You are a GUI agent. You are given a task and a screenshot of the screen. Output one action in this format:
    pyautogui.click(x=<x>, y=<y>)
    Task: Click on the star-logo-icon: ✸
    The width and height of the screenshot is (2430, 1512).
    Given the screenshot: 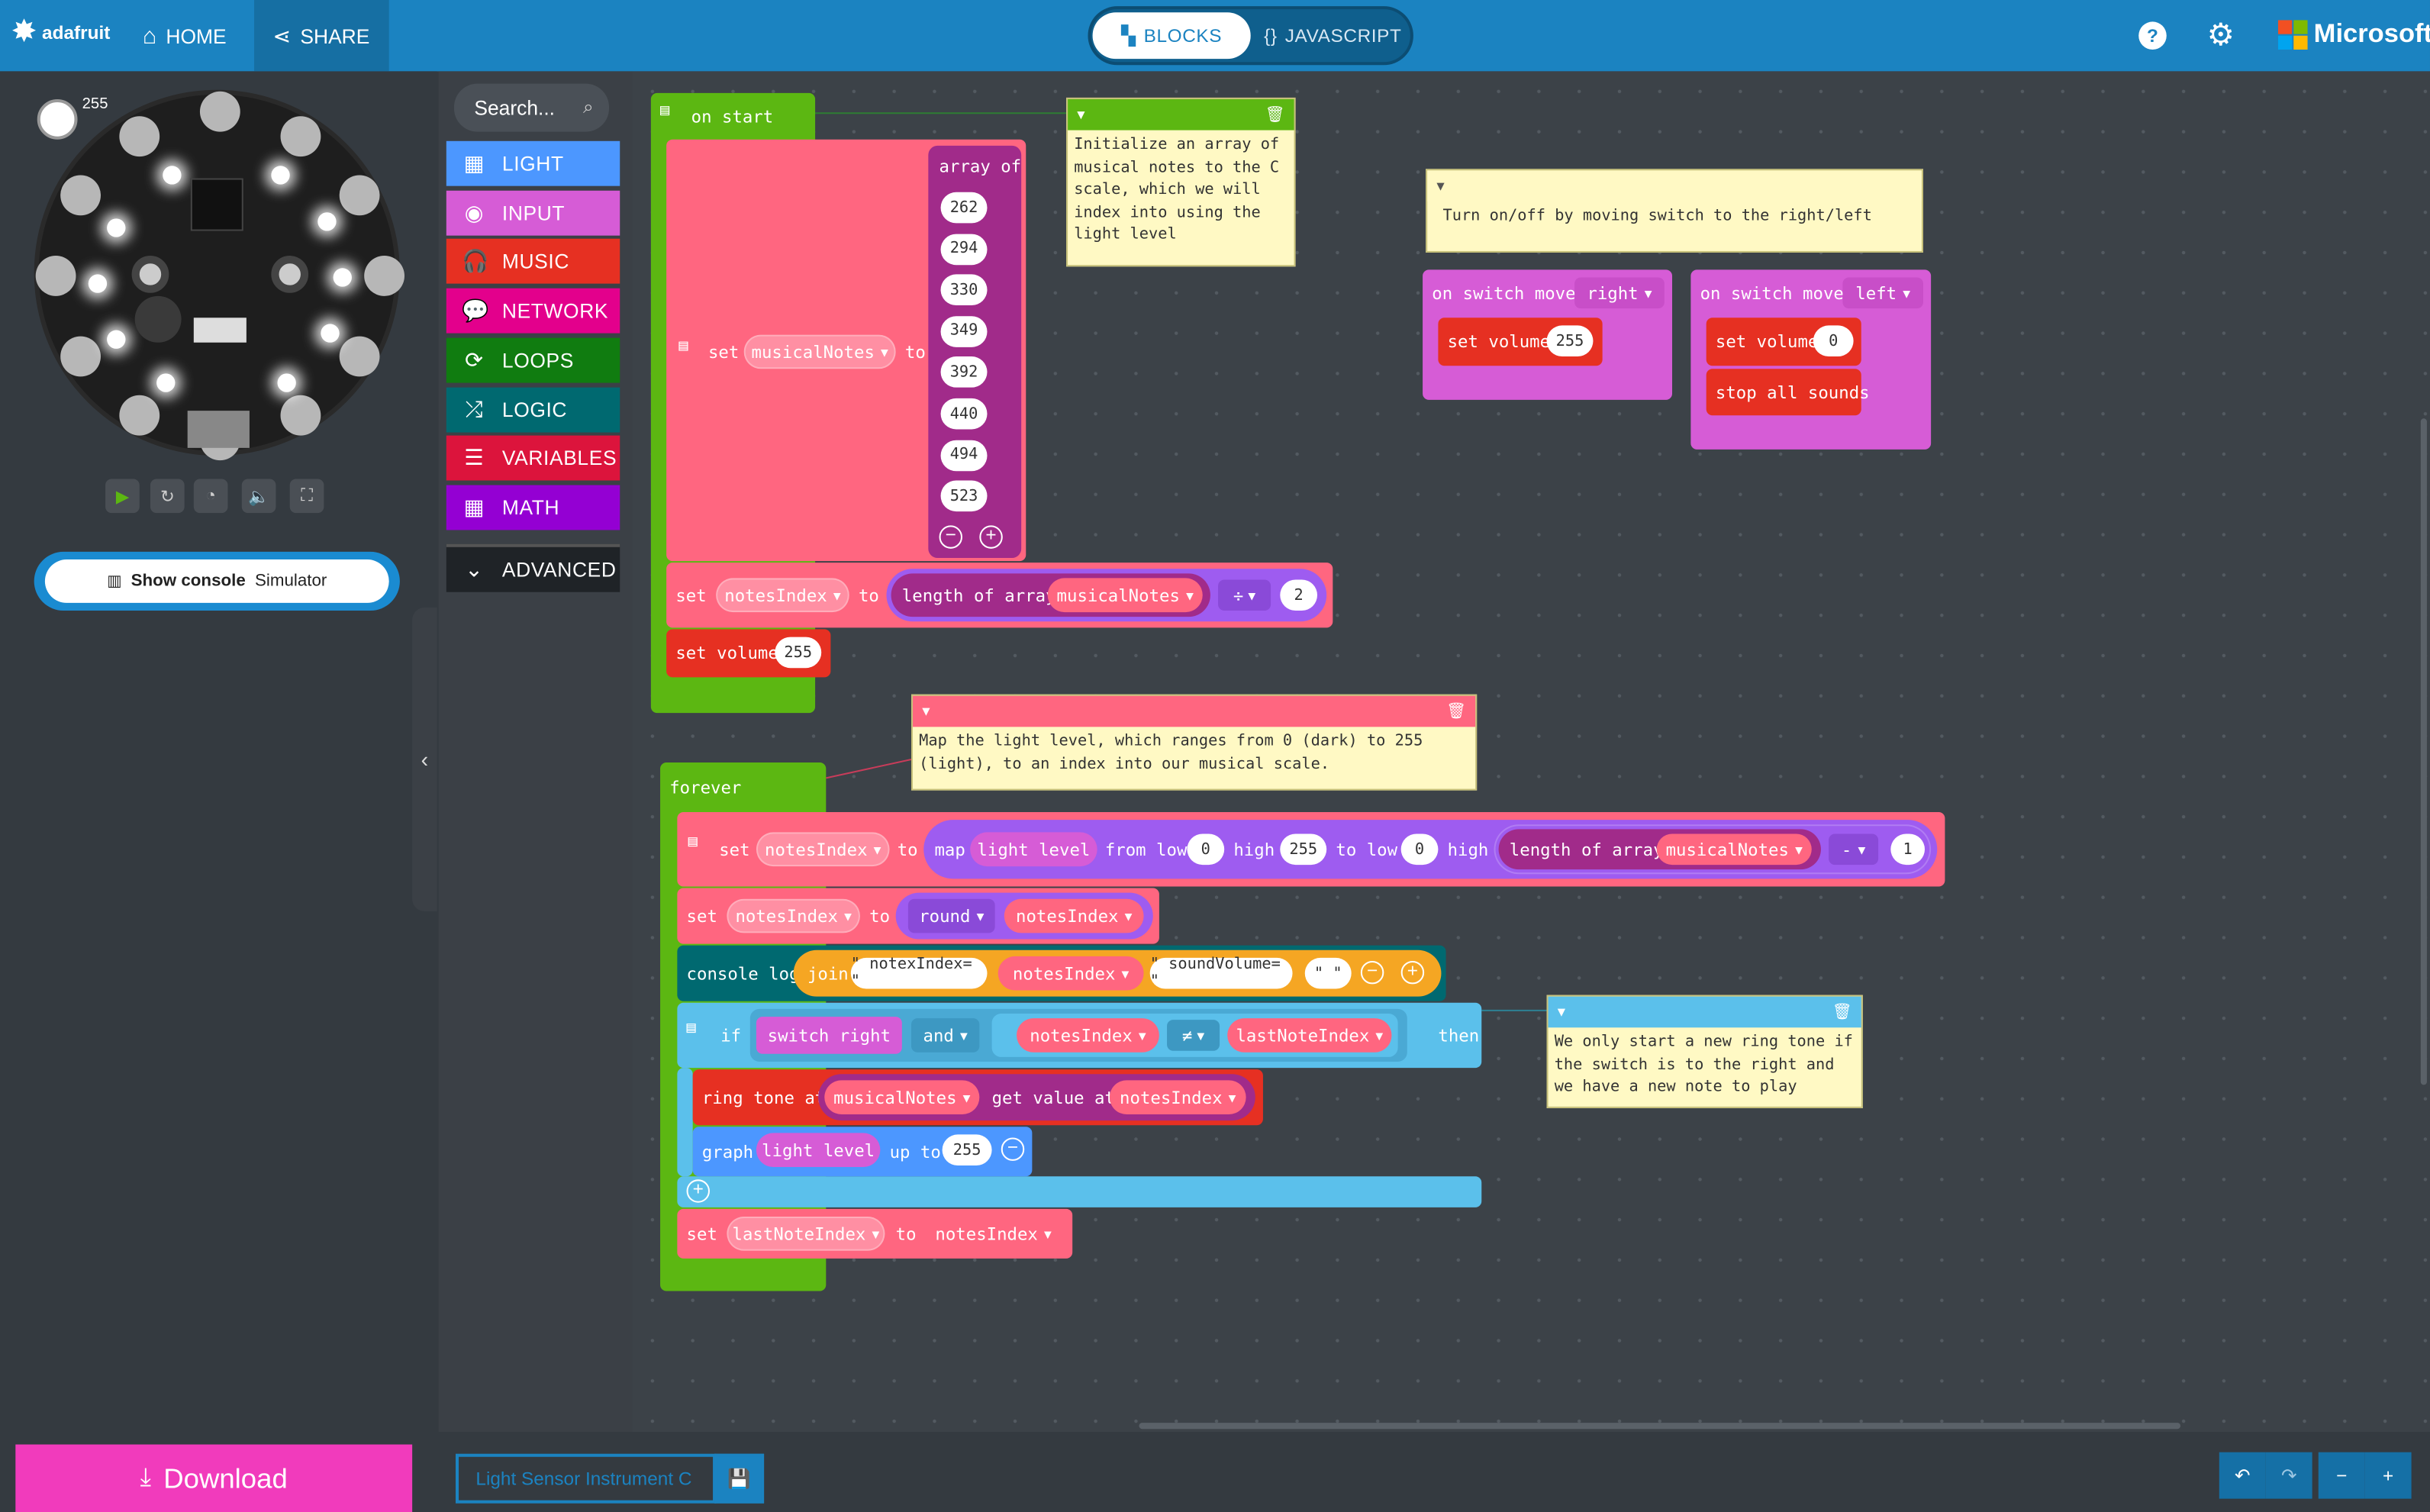 What is the action you would take?
    pyautogui.click(x=24, y=31)
    